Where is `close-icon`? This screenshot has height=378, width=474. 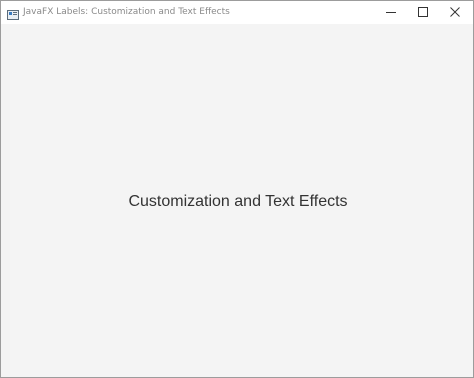 close-icon is located at coordinates (455, 12).